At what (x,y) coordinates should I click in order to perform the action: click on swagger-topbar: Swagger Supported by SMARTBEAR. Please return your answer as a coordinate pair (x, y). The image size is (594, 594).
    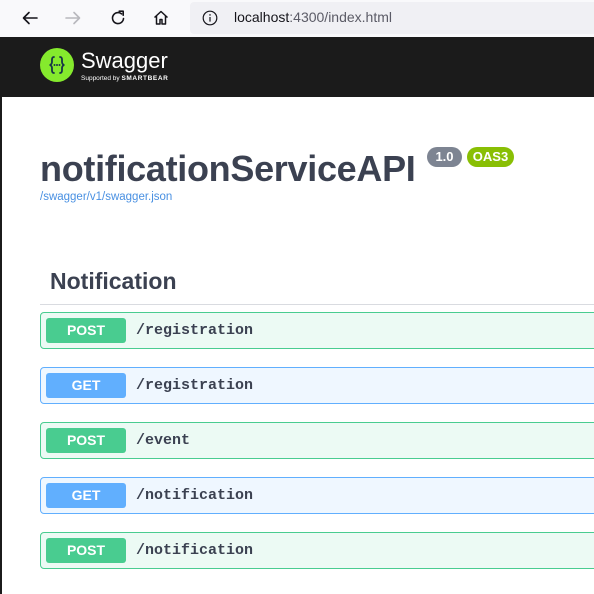
    Looking at the image, I should click on (298, 67).